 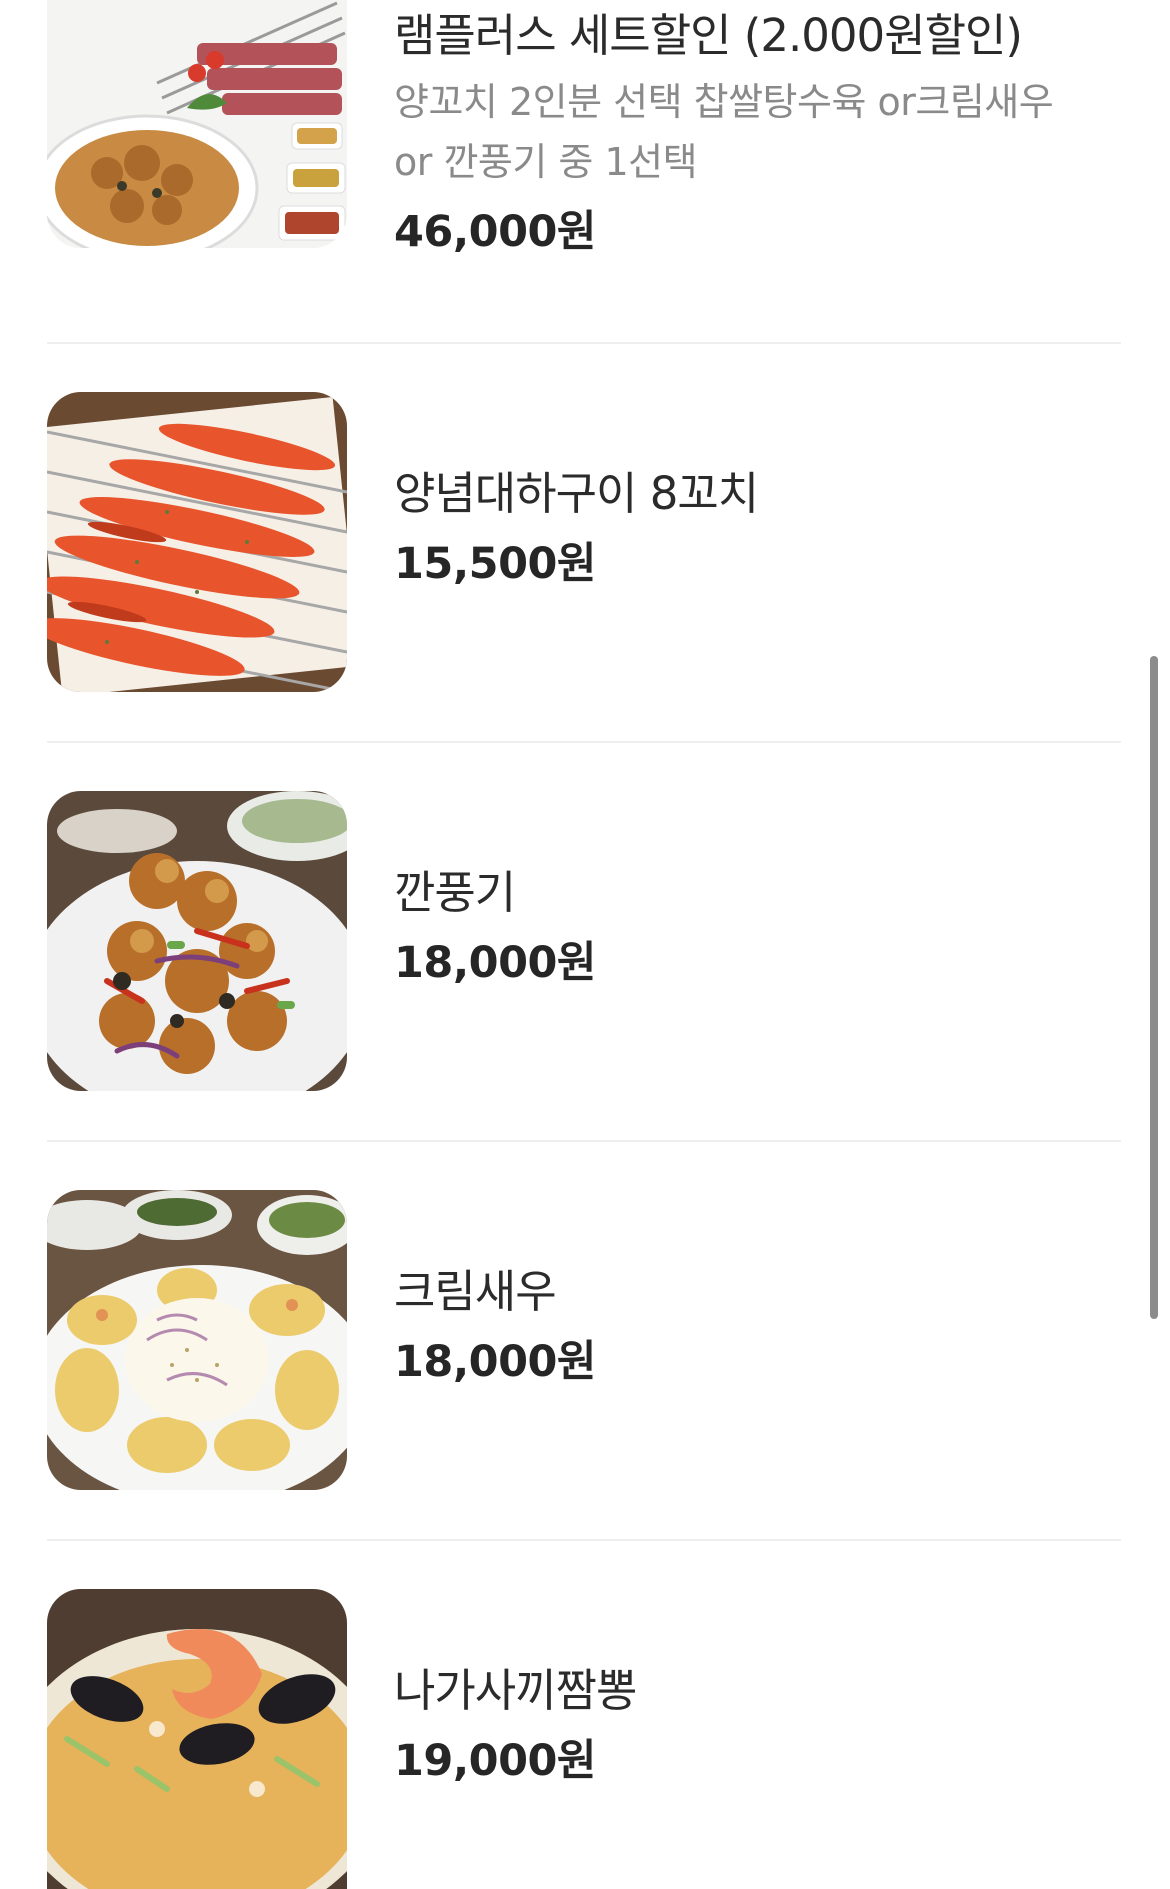 What do you see at coordinates (754, 1292) in the screenshot?
I see `menu-item-name: 크림새우` at bounding box center [754, 1292].